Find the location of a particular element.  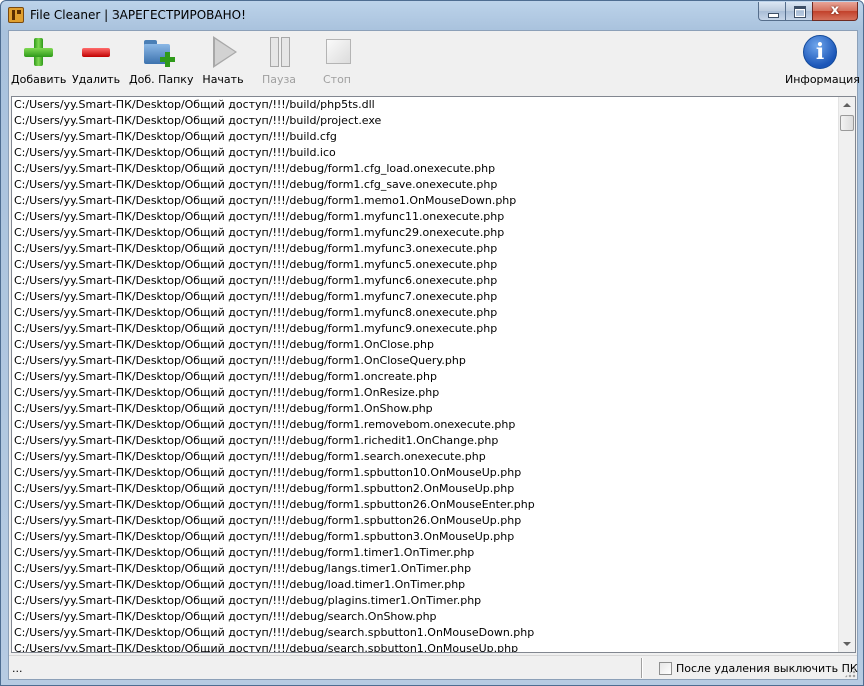

scroll-down-arrow-icon is located at coordinates (847, 643).